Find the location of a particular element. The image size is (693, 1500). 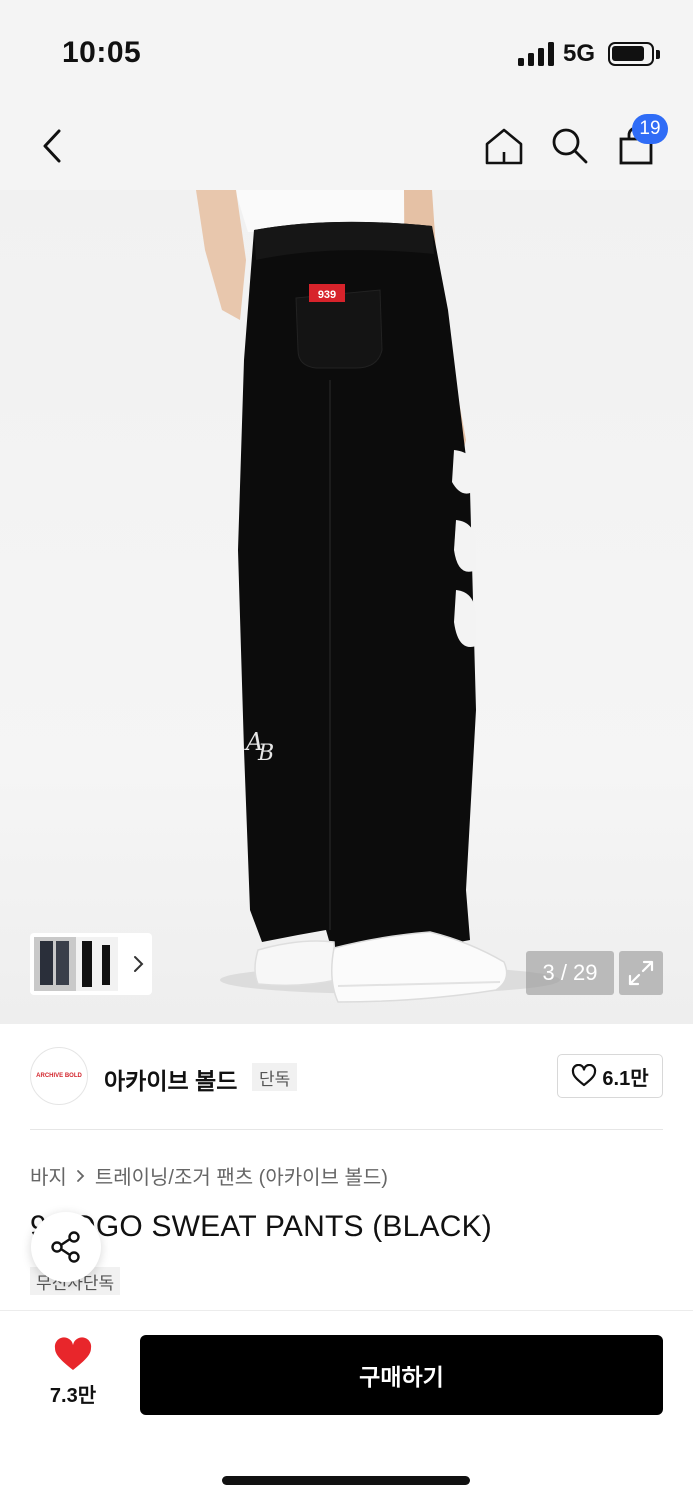

brand-like-button: 6.1만 is located at coordinates (610, 1076).